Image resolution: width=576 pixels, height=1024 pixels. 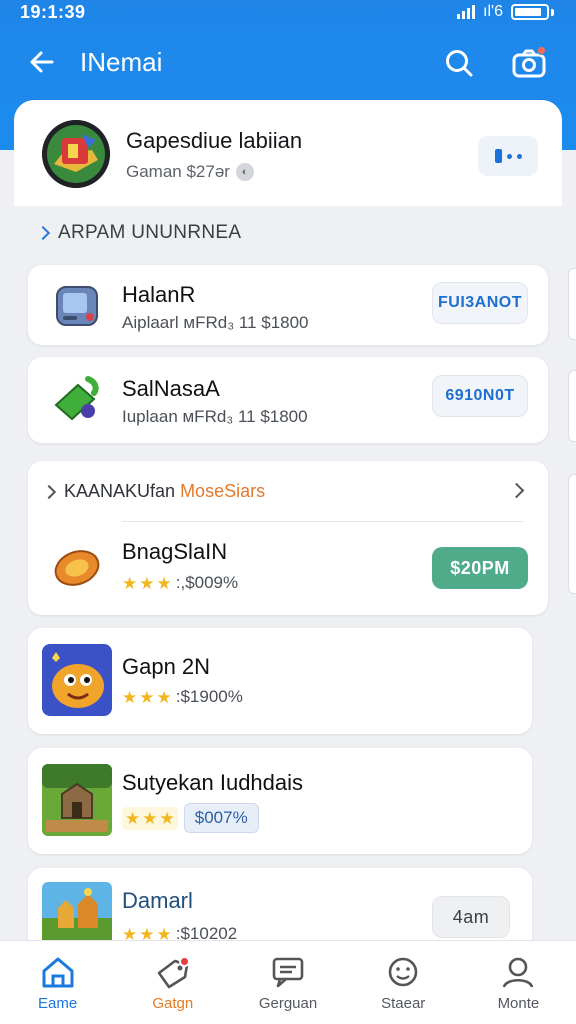 I want to click on nav-home: Eame, so click(x=57, y=982).